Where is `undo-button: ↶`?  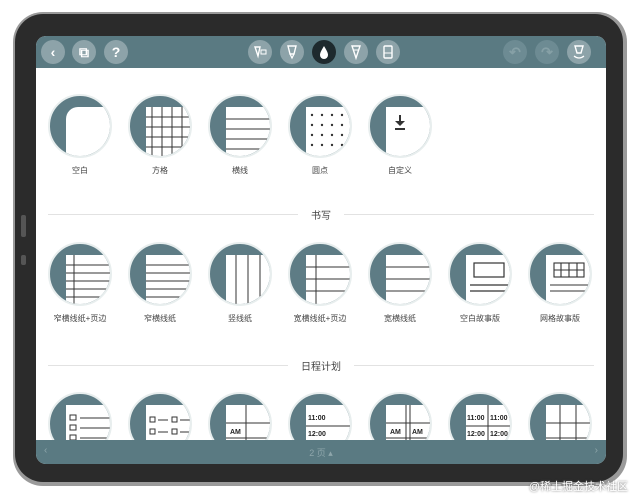 undo-button: ↶ is located at coordinates (515, 52).